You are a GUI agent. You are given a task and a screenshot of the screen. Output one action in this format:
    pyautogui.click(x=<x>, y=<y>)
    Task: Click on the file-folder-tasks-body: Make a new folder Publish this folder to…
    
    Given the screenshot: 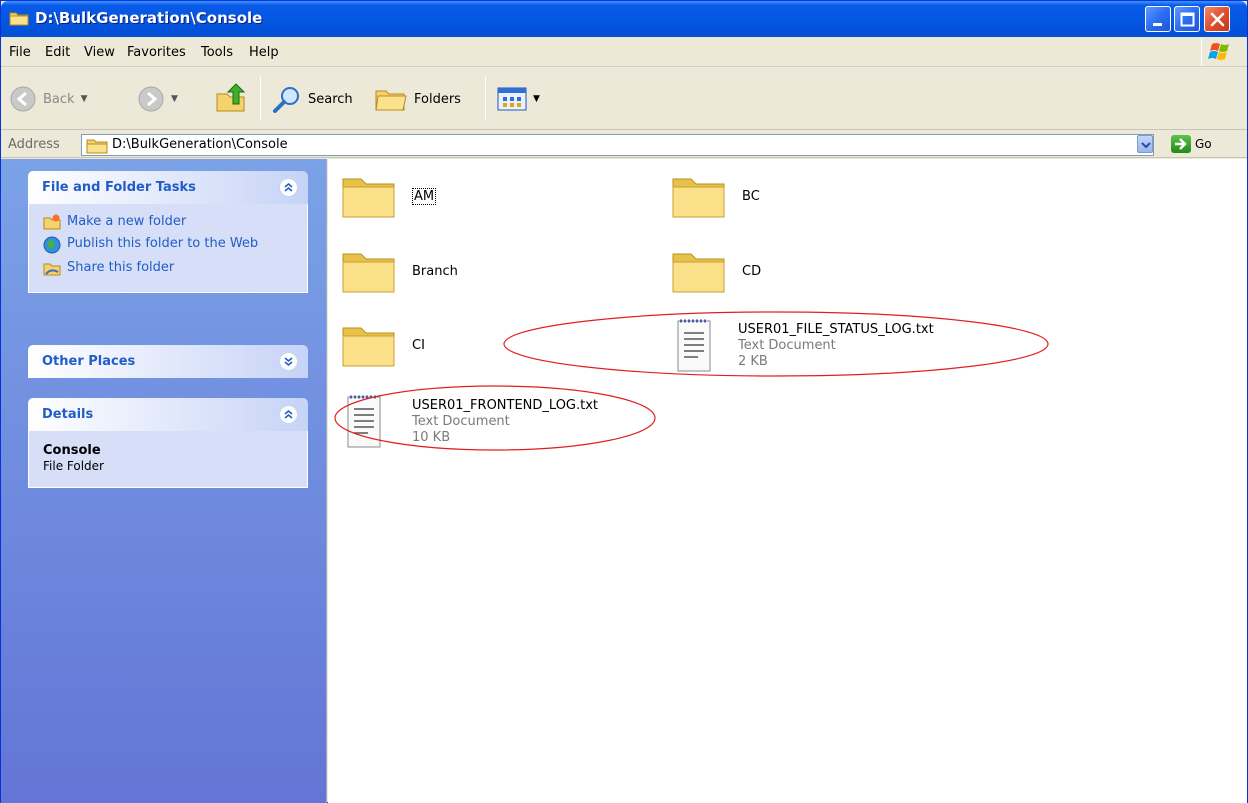 What is the action you would take?
    pyautogui.click(x=168, y=248)
    